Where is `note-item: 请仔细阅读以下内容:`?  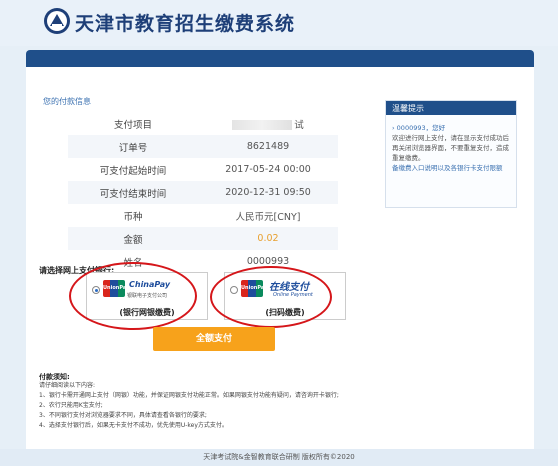
note-item: 请仔细阅读以下内容: is located at coordinates (67, 385).